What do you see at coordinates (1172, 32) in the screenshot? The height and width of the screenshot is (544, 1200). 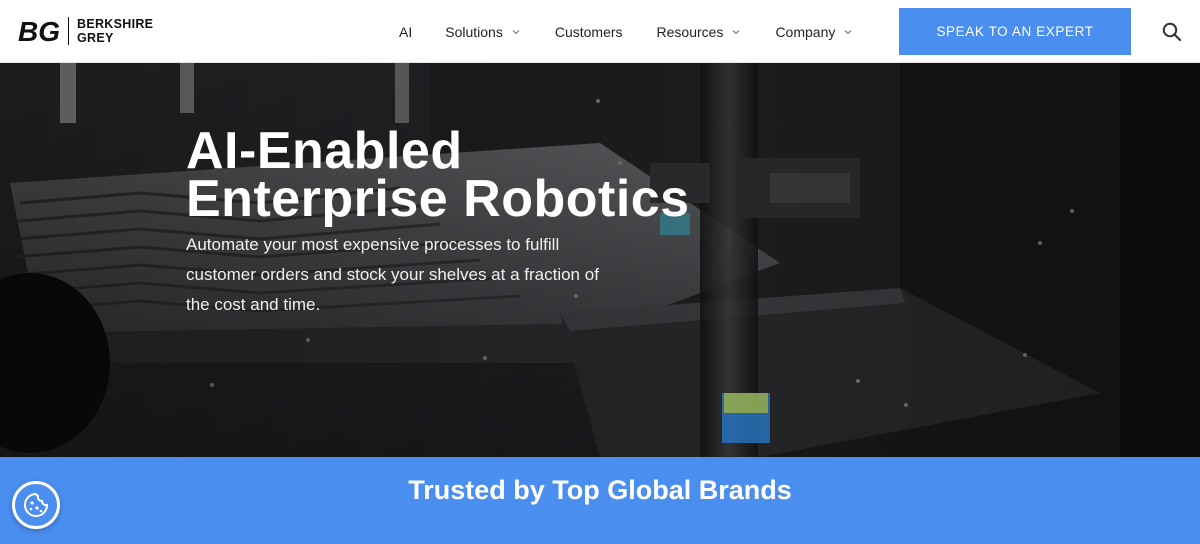 I see `search-icon` at bounding box center [1172, 32].